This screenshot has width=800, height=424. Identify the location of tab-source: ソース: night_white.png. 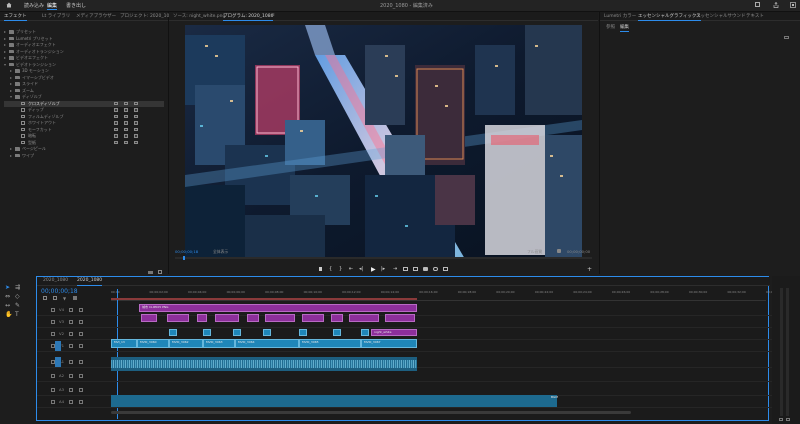
(199, 16).